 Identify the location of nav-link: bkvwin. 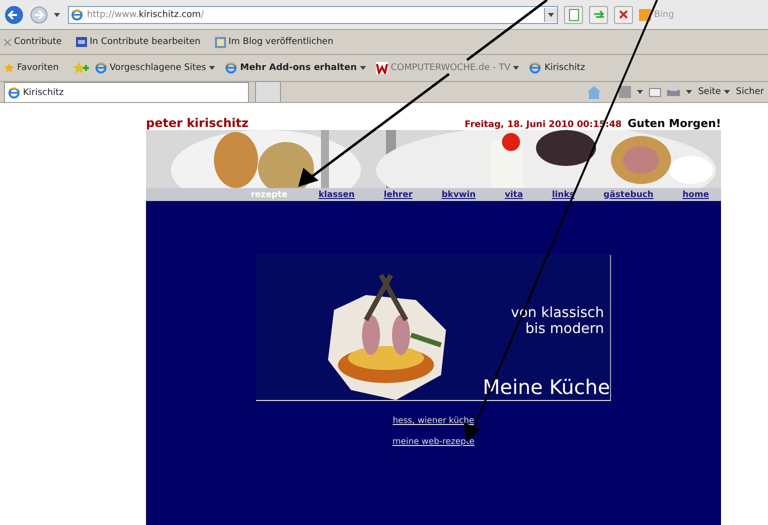
(459, 195).